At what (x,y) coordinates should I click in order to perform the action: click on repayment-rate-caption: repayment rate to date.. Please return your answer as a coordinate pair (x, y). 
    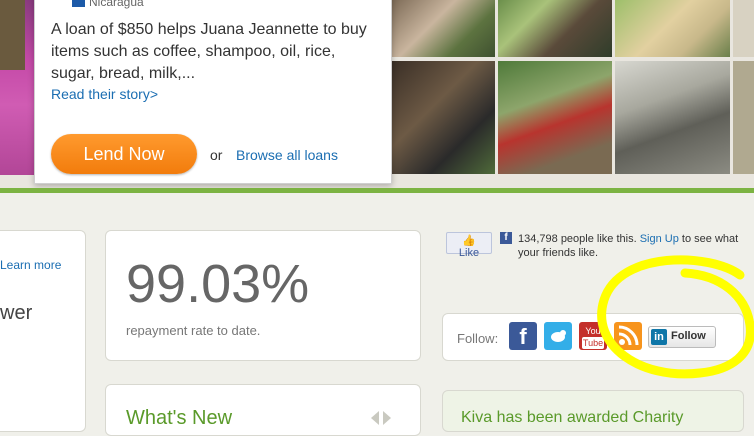
    Looking at the image, I should click on (193, 330).